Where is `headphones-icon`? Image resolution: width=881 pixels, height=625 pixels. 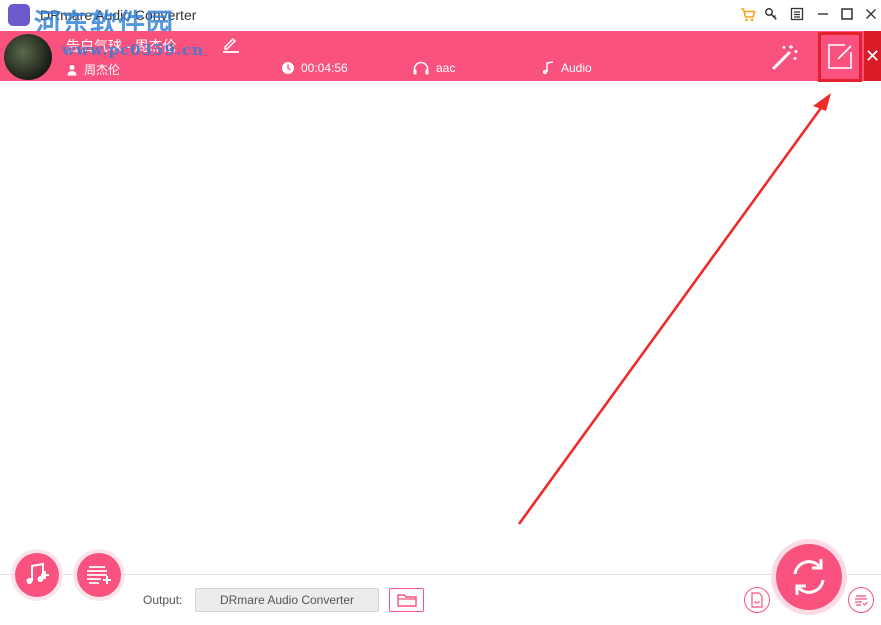 headphones-icon is located at coordinates (421, 68).